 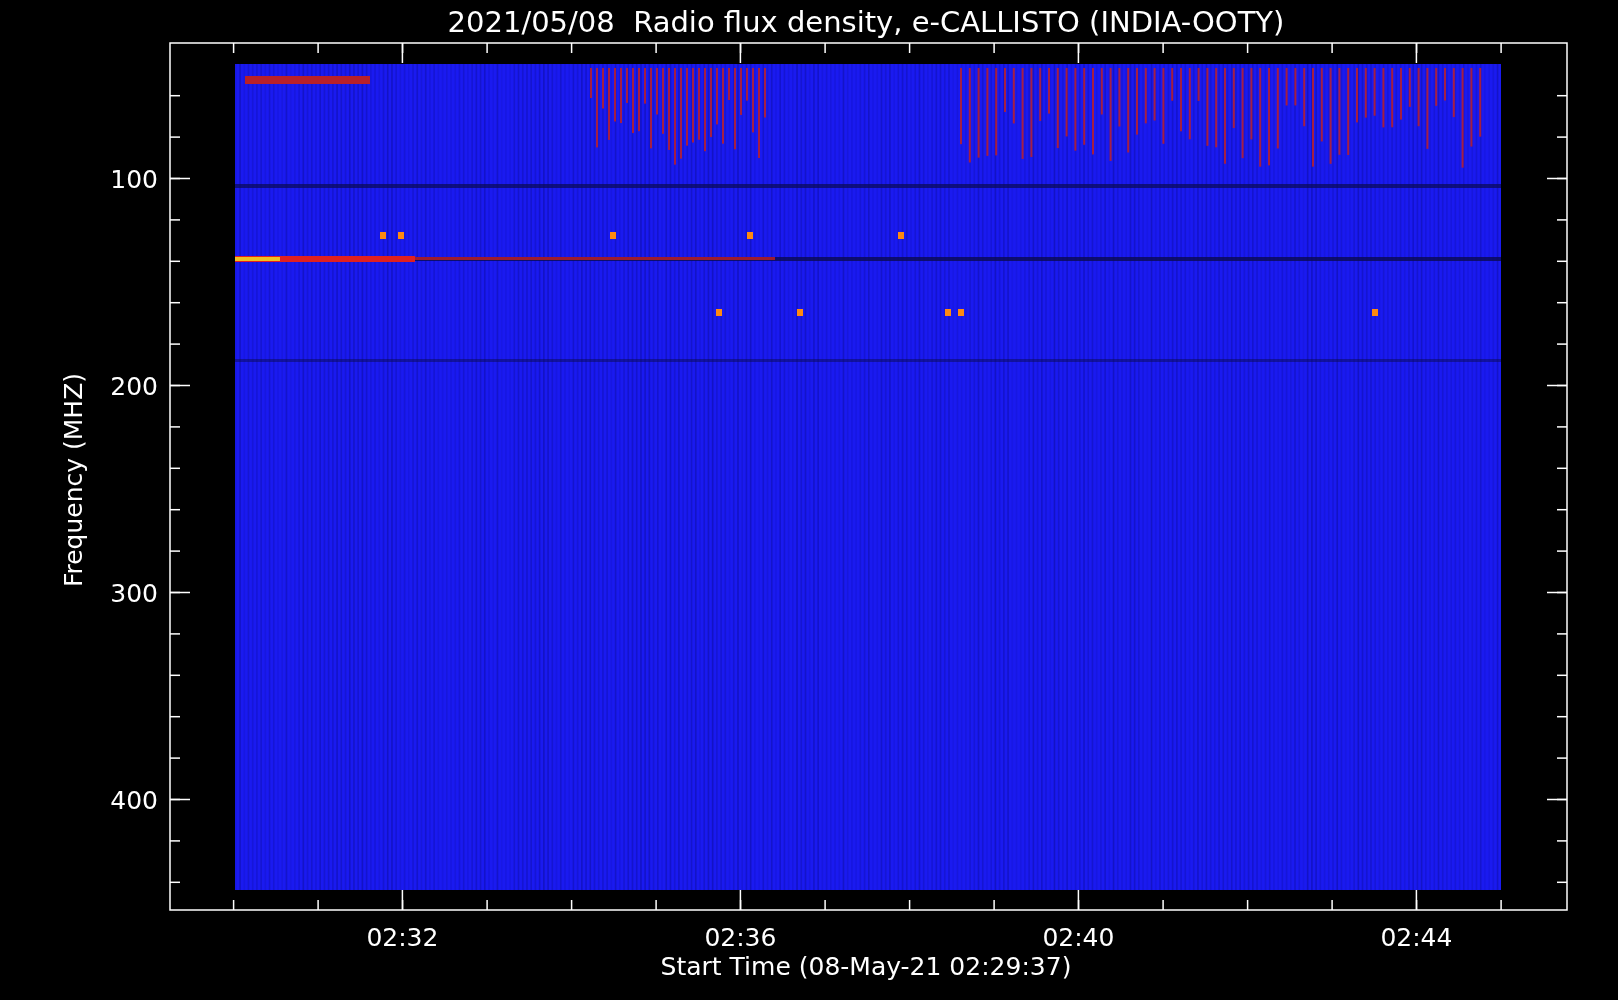 What do you see at coordinates (134, 593) in the screenshot?
I see `y-tick-label: 300` at bounding box center [134, 593].